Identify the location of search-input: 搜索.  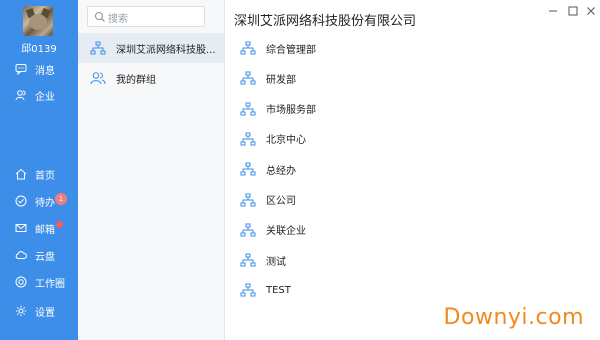
(146, 16).